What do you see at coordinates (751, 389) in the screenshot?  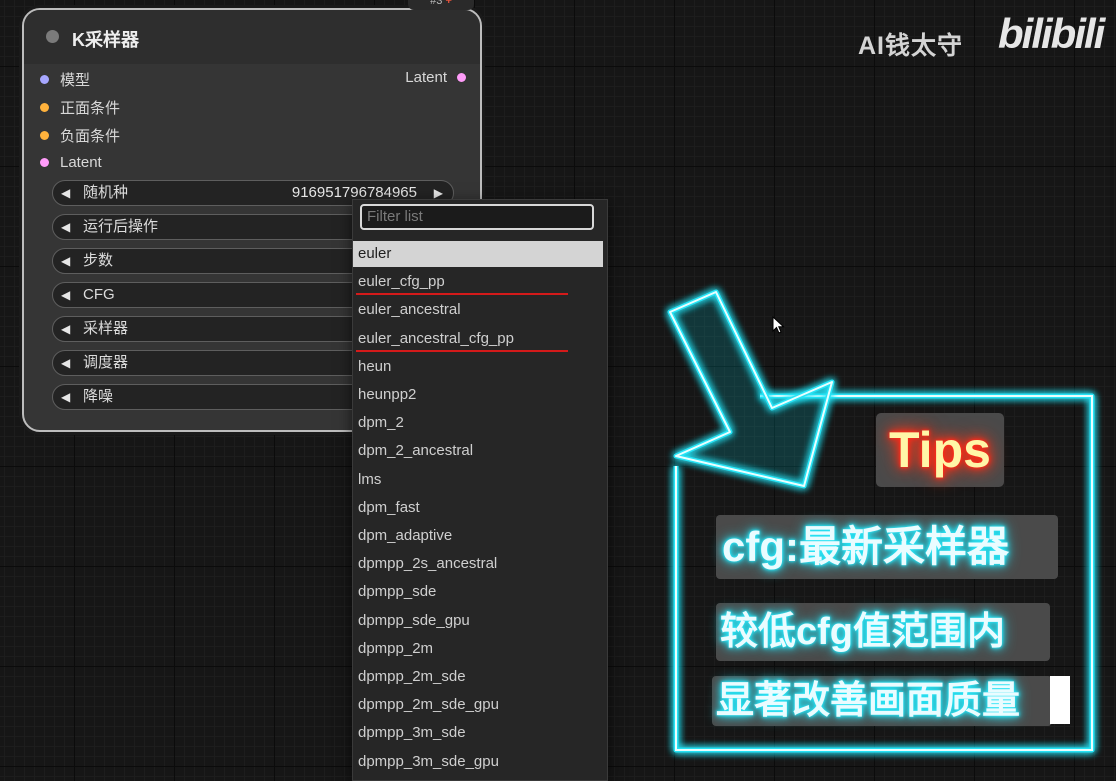 I see `neon-arrow` at bounding box center [751, 389].